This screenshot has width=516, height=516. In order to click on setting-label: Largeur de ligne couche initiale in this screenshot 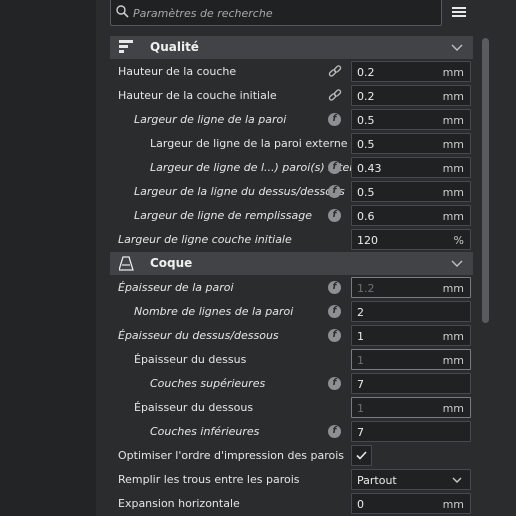, I will do `click(205, 239)`.